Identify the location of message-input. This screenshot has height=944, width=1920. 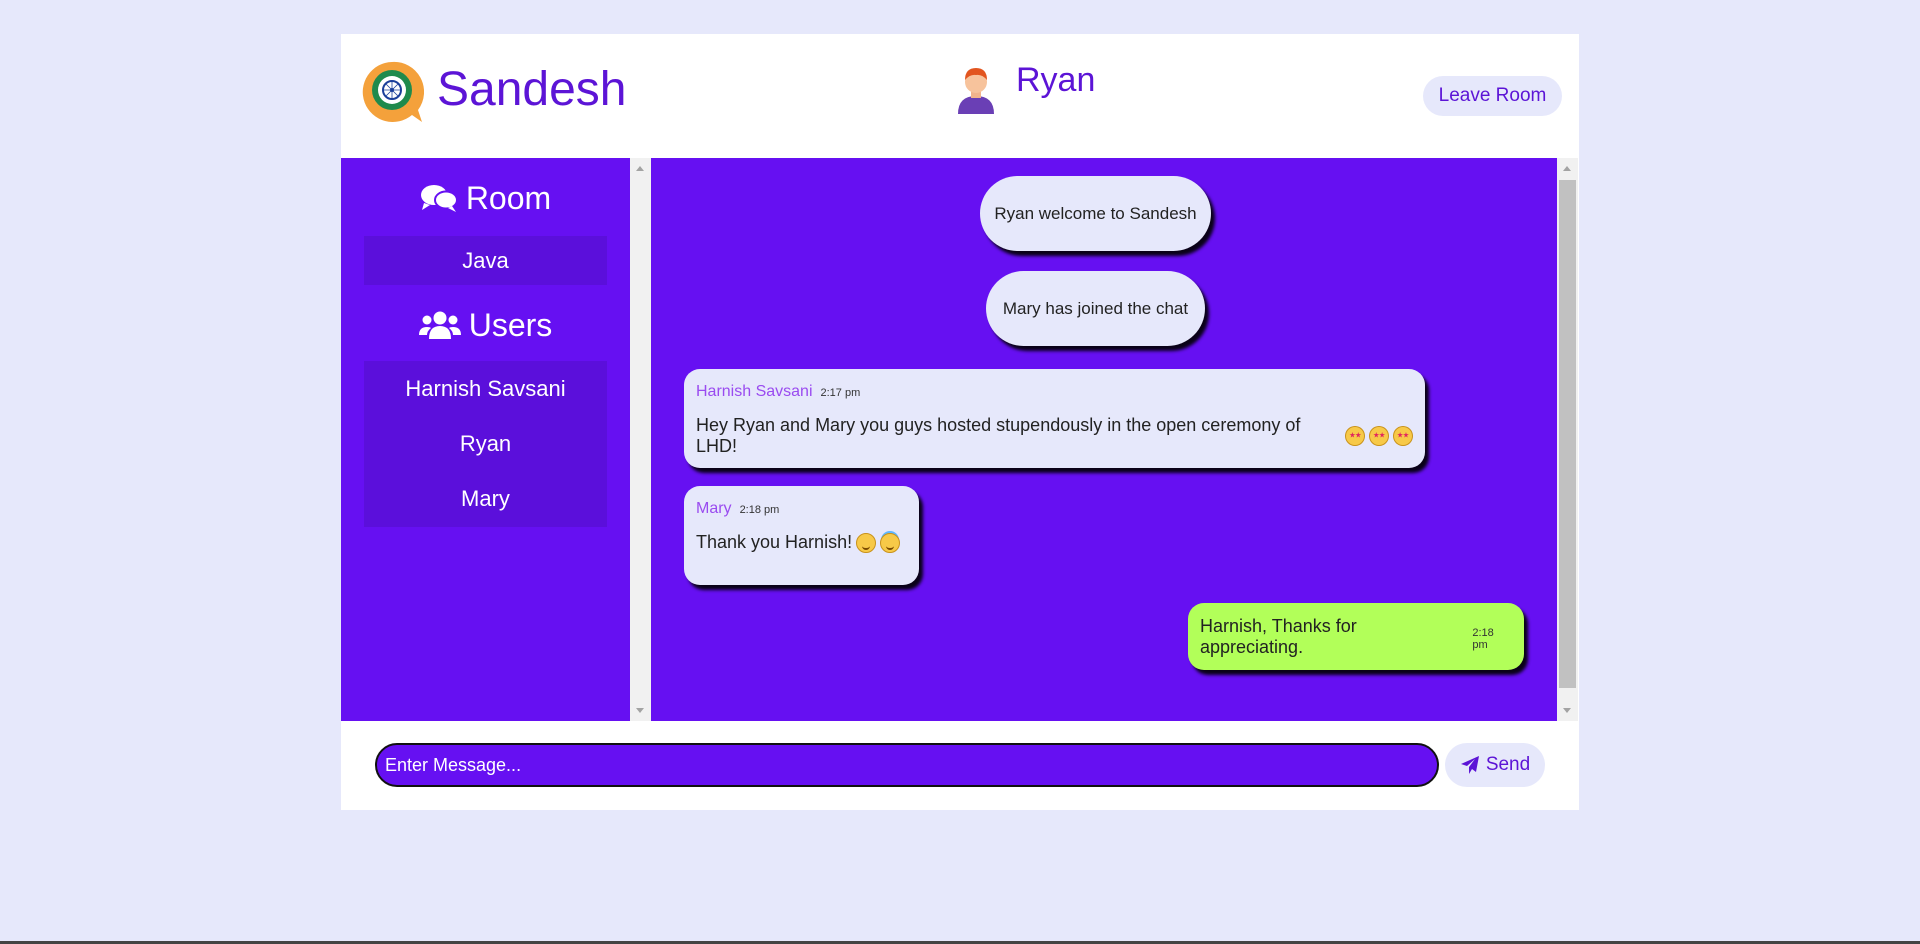
(907, 765).